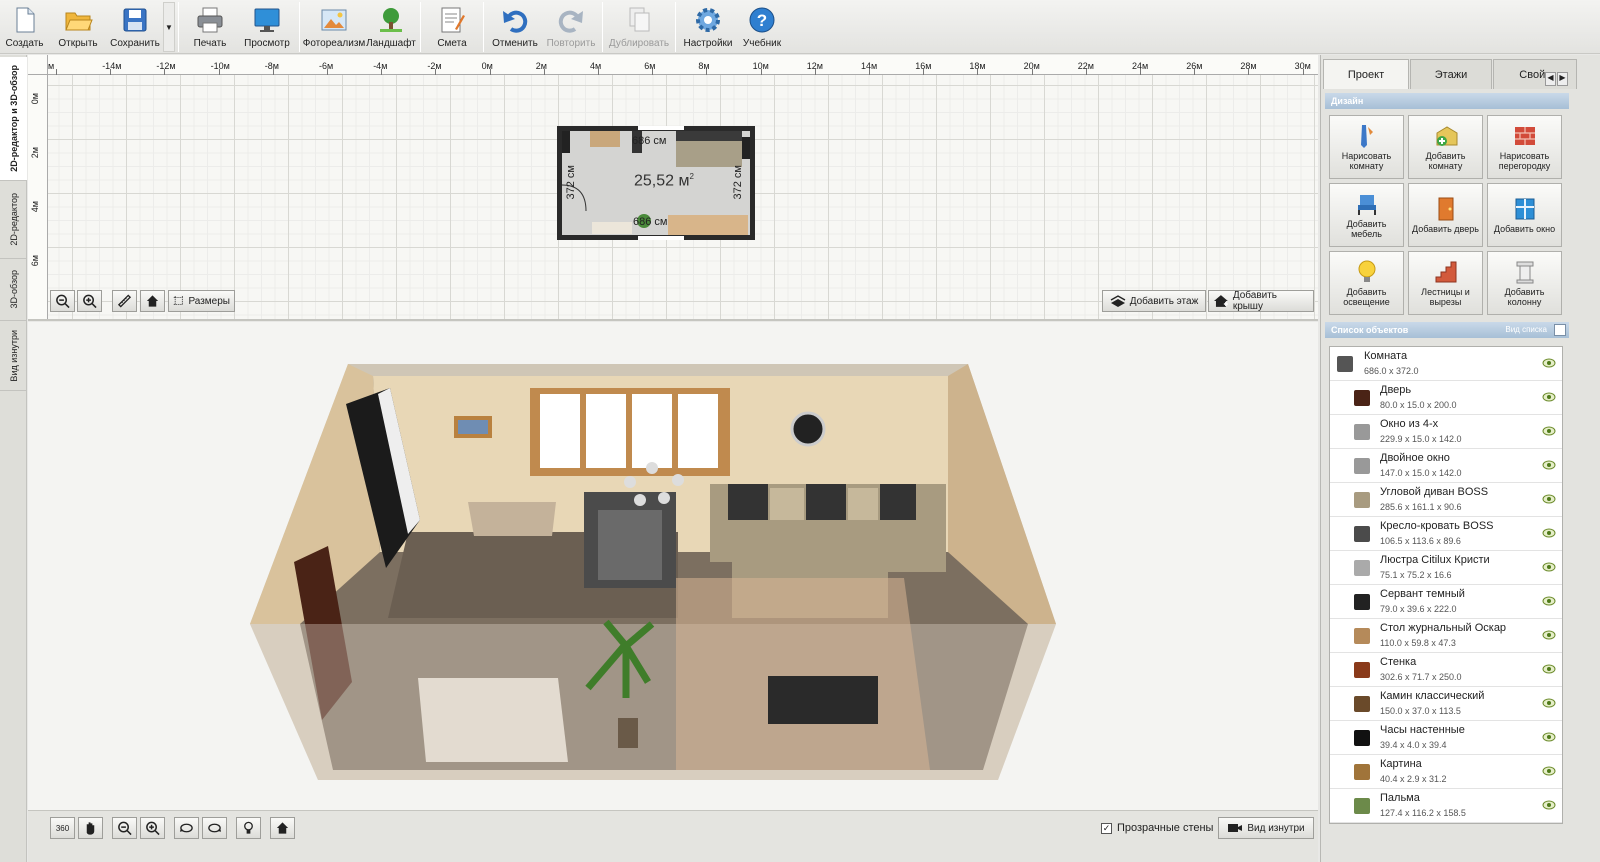 The width and height of the screenshot is (1600, 862). I want to click on save-dropdown-button: ▼, so click(169, 27).